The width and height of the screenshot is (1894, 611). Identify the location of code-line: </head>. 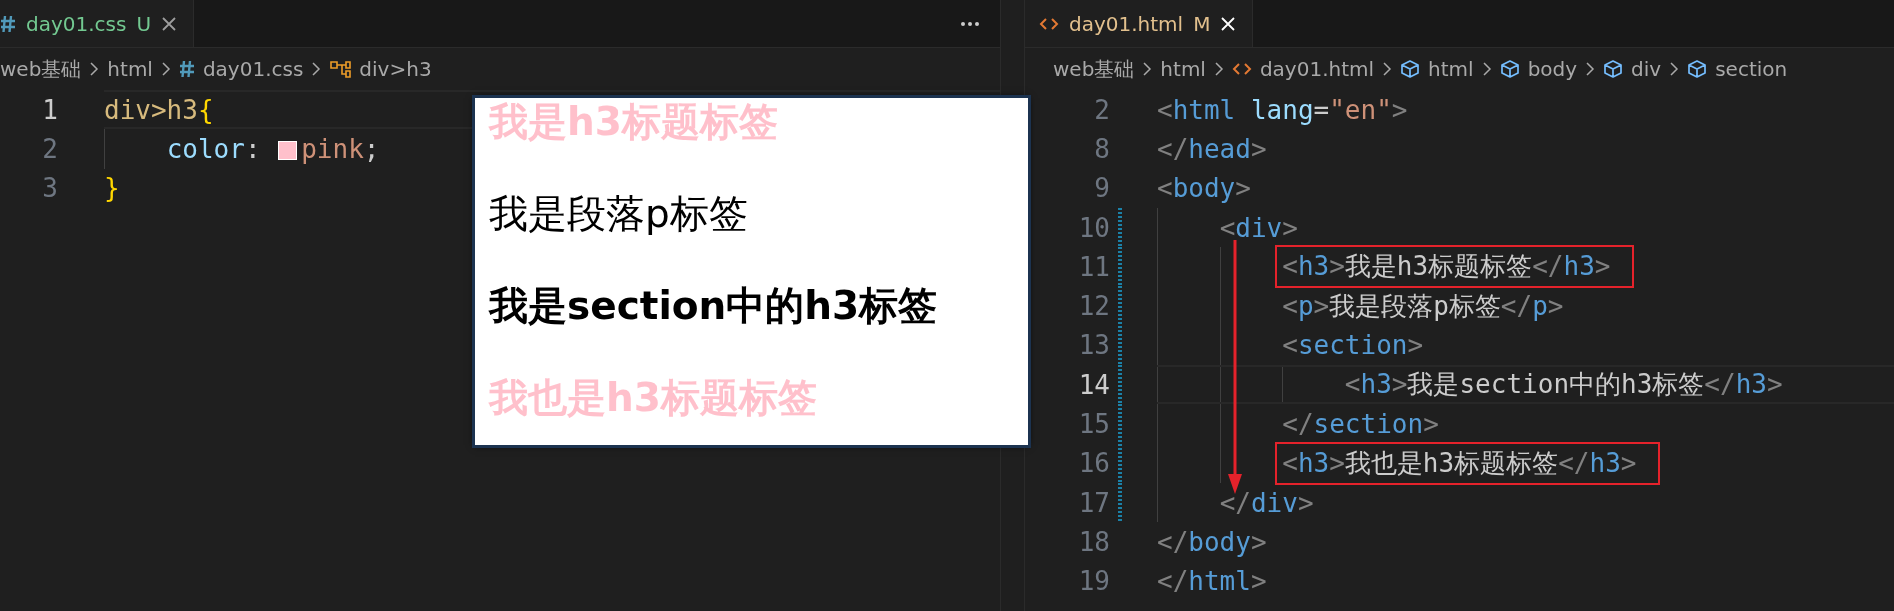
(1212, 149).